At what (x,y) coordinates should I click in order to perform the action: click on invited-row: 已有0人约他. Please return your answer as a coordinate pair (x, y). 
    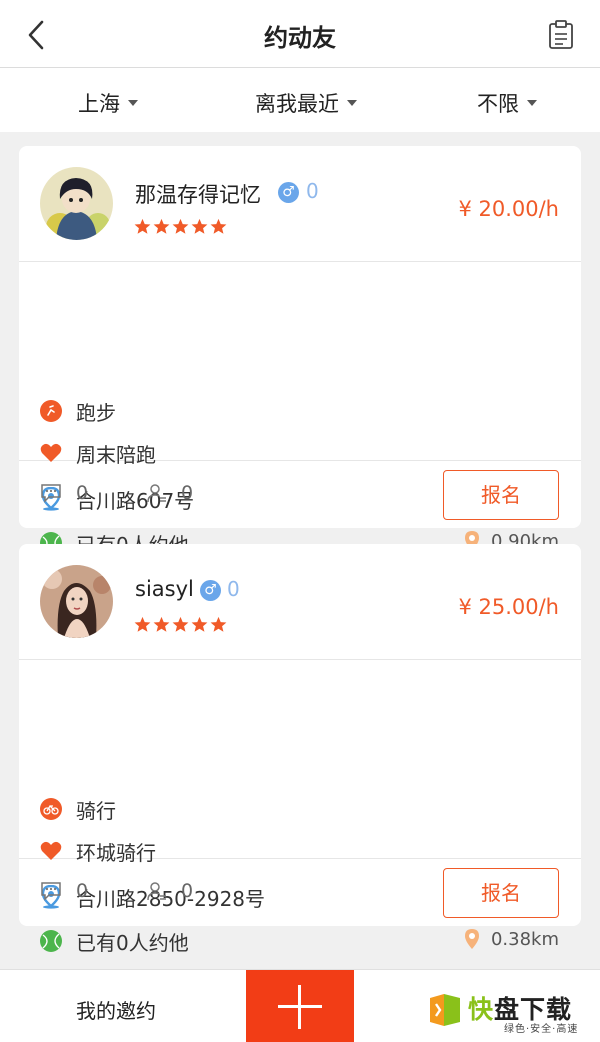
    Looking at the image, I should click on (114, 941).